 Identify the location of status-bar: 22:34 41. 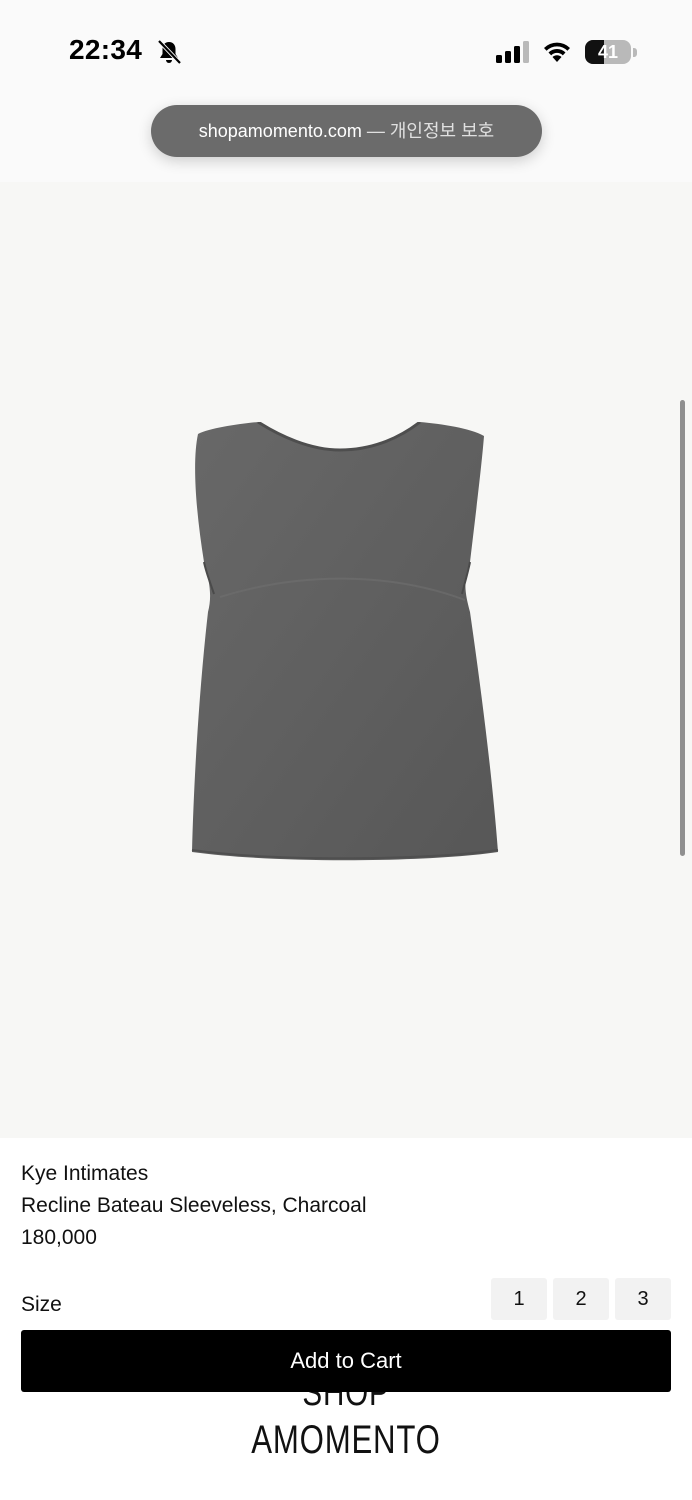
(346, 50).